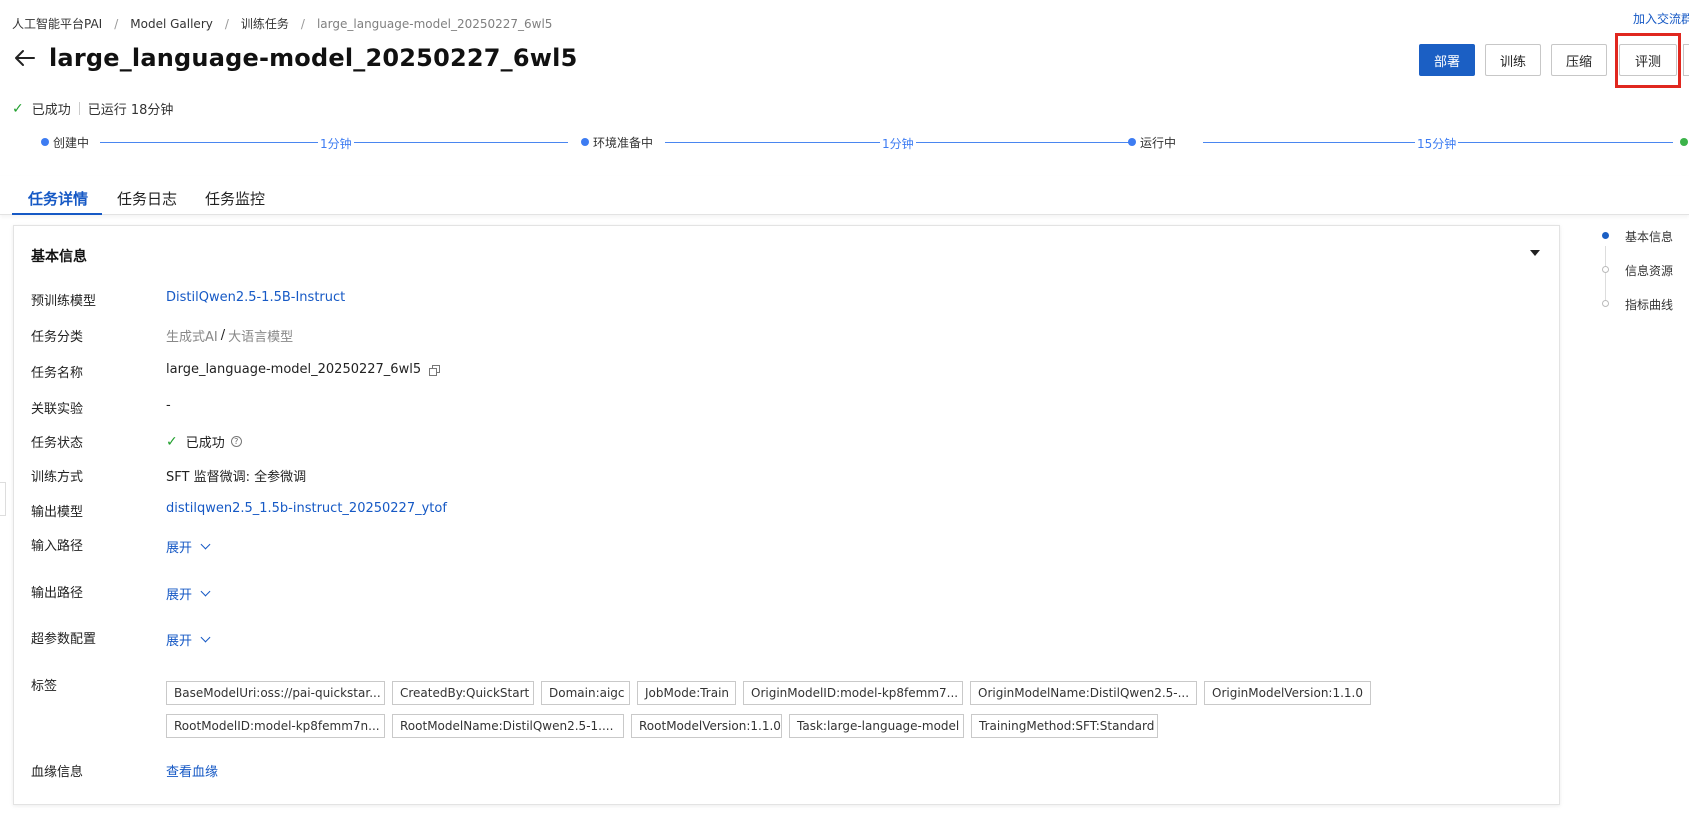  I want to click on tab-job-details: 任务详情, so click(58, 198).